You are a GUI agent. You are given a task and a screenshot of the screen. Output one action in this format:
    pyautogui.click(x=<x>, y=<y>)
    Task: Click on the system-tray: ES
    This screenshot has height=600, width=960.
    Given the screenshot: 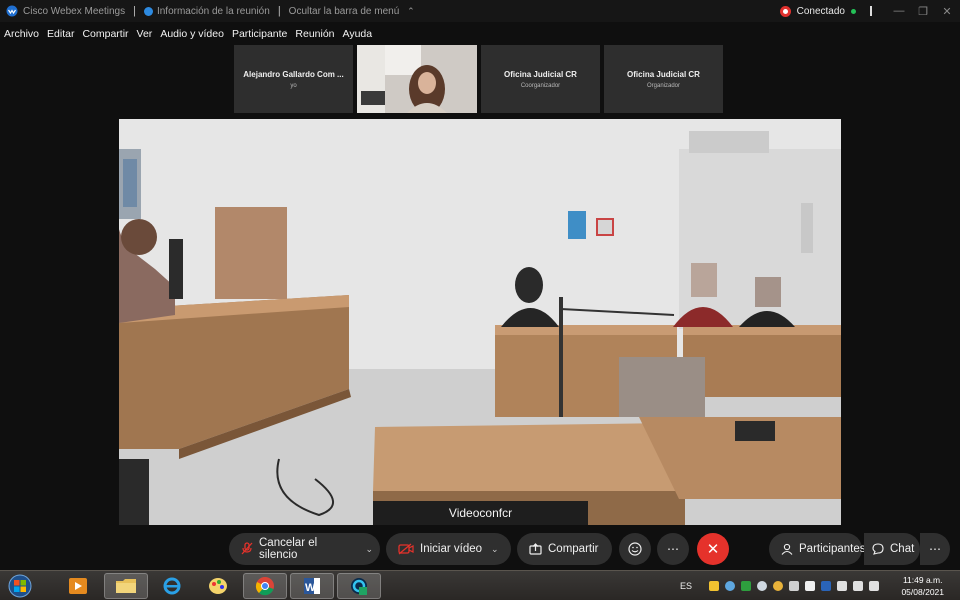 What is the action you would take?
    pyautogui.click(x=781, y=585)
    